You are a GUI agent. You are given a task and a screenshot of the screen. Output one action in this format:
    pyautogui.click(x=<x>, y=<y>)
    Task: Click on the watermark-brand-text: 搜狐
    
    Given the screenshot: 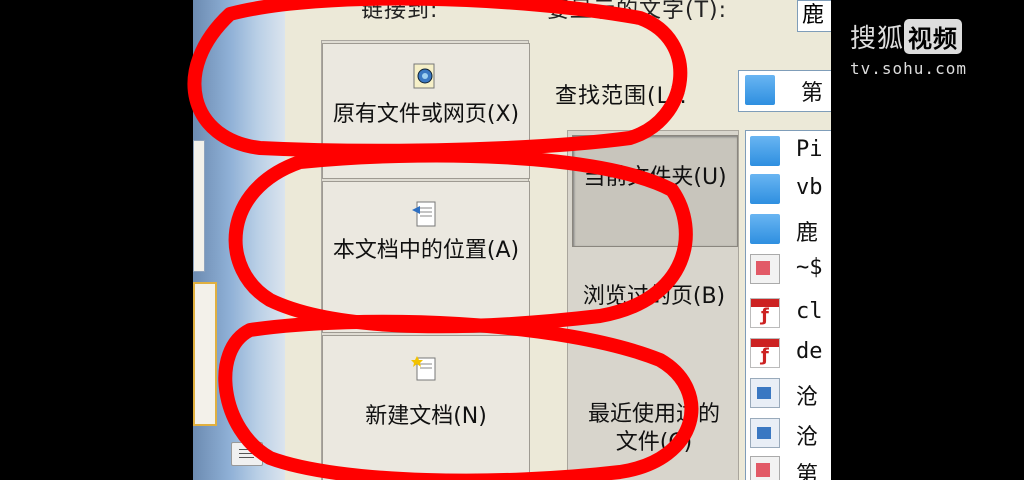 What is the action you would take?
    pyautogui.click(x=877, y=39)
    